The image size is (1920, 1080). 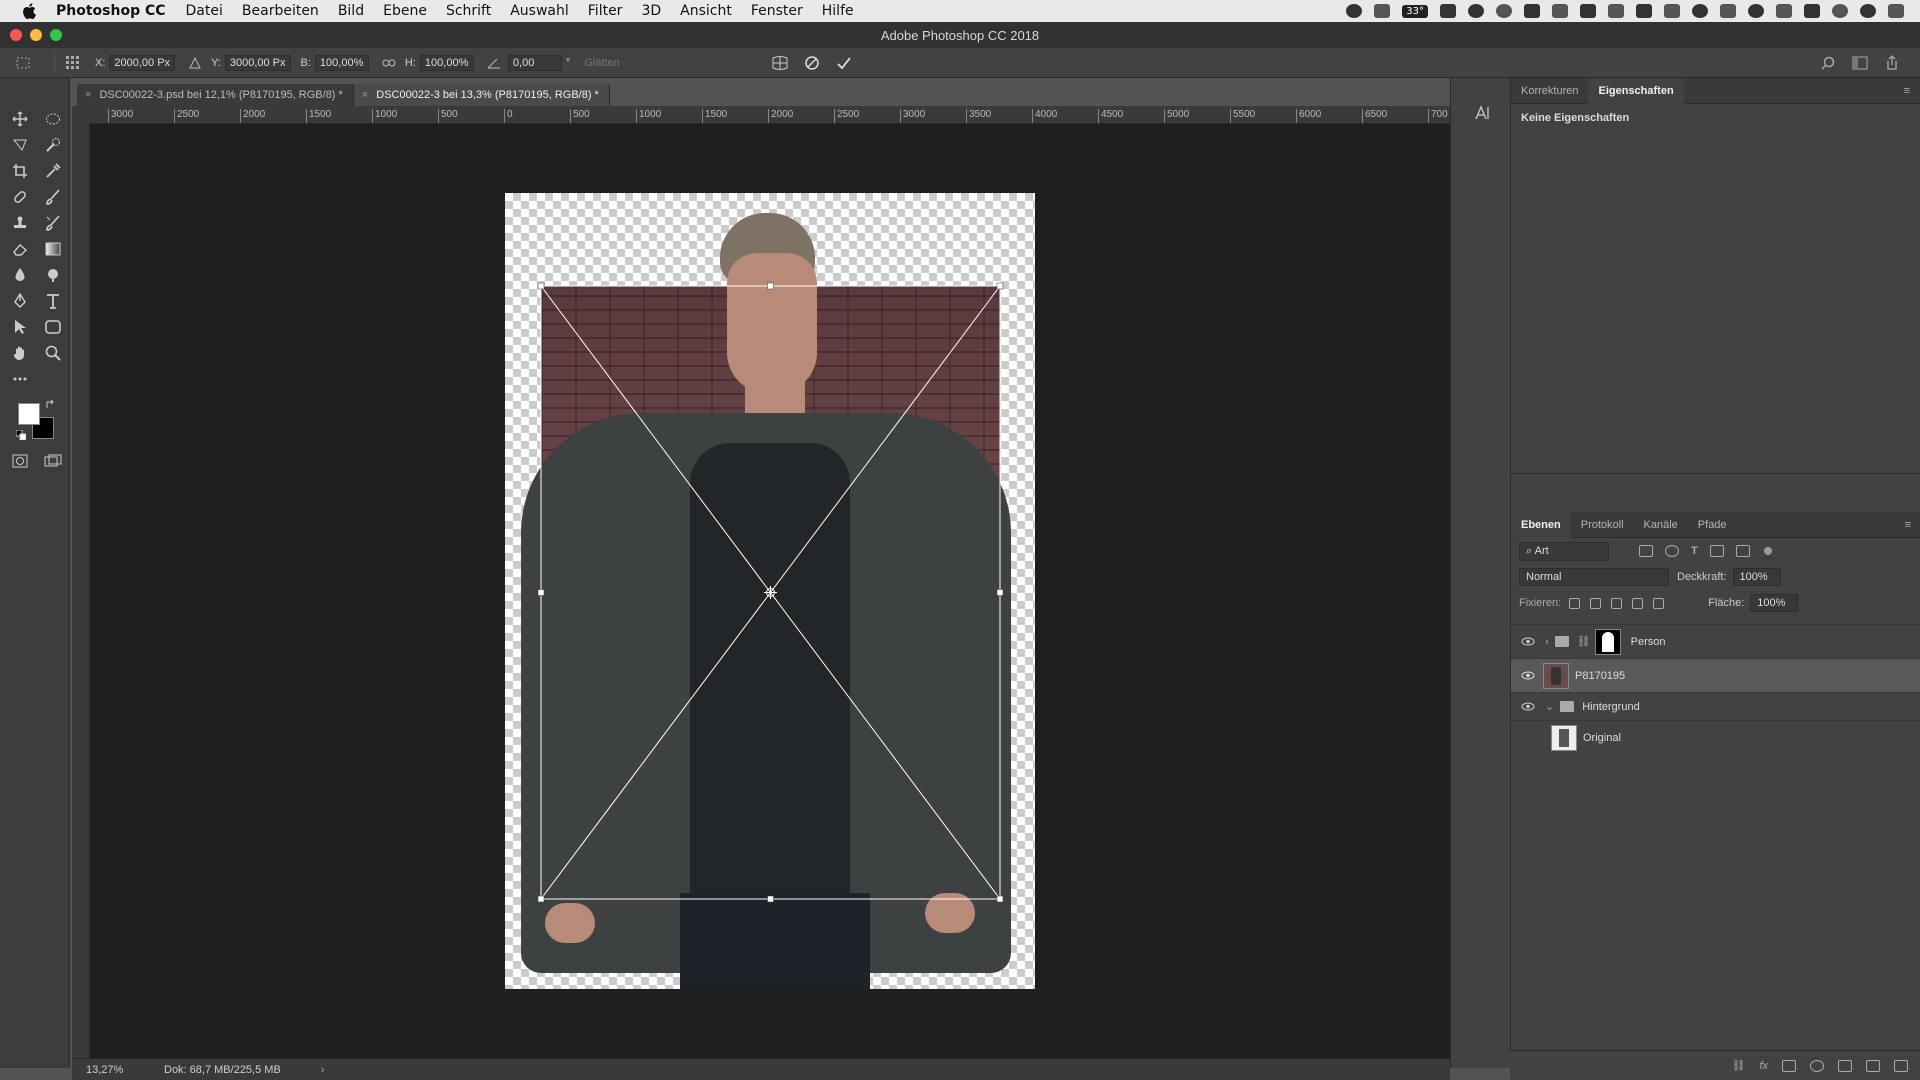 I want to click on width-input: 100,00%, so click(x=341, y=62).